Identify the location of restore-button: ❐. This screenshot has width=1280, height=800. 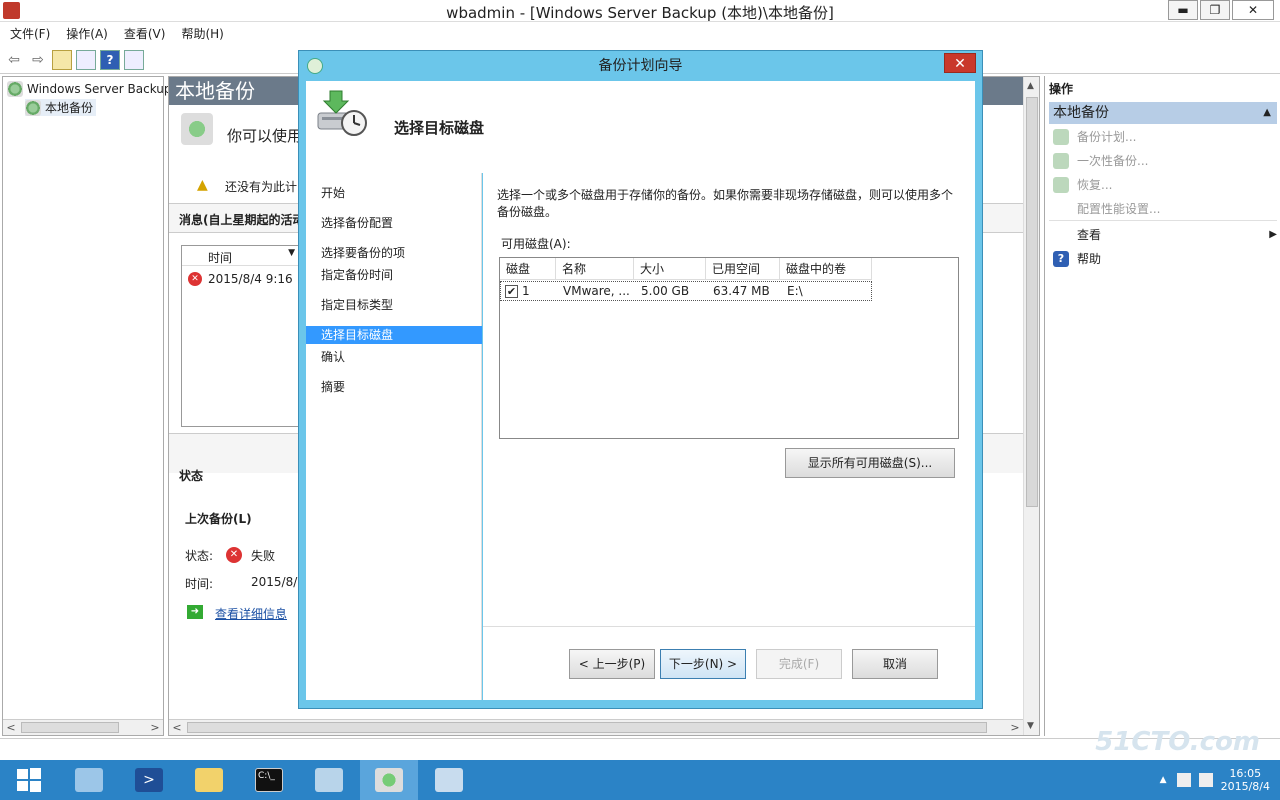
(1215, 10).